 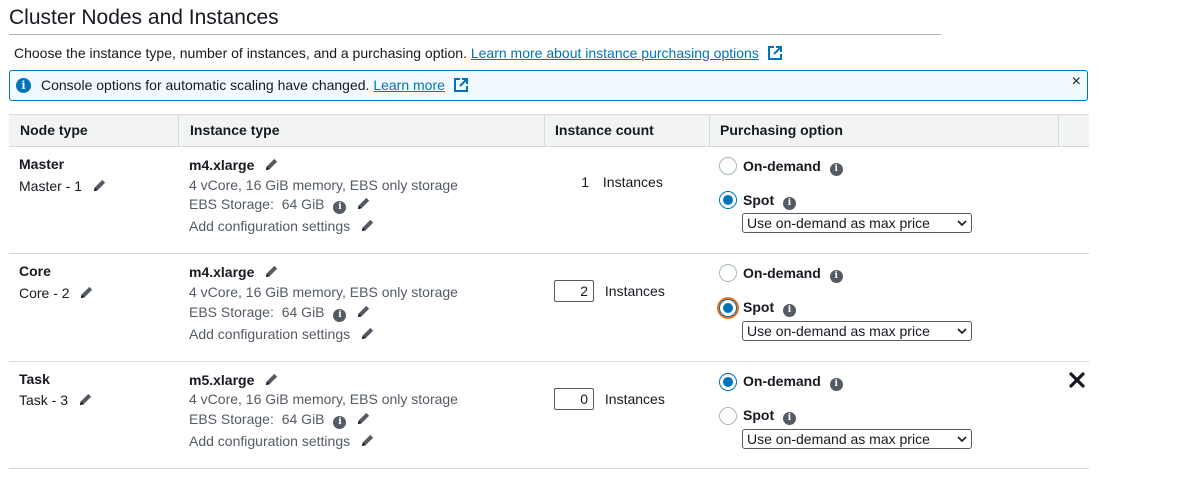 I want to click on banner-learn-more-link: Learn more, so click(x=409, y=85).